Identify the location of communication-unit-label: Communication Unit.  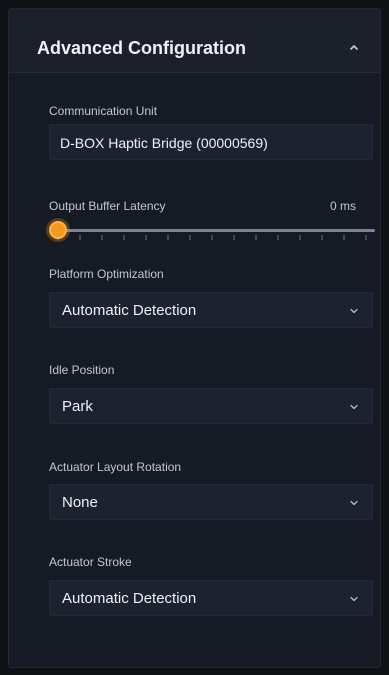
(103, 111).